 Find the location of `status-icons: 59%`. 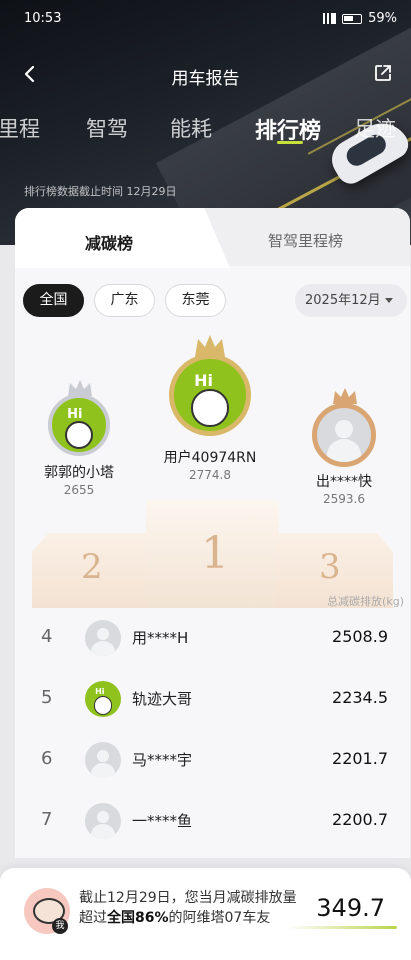

status-icons: 59% is located at coordinates (358, 18).